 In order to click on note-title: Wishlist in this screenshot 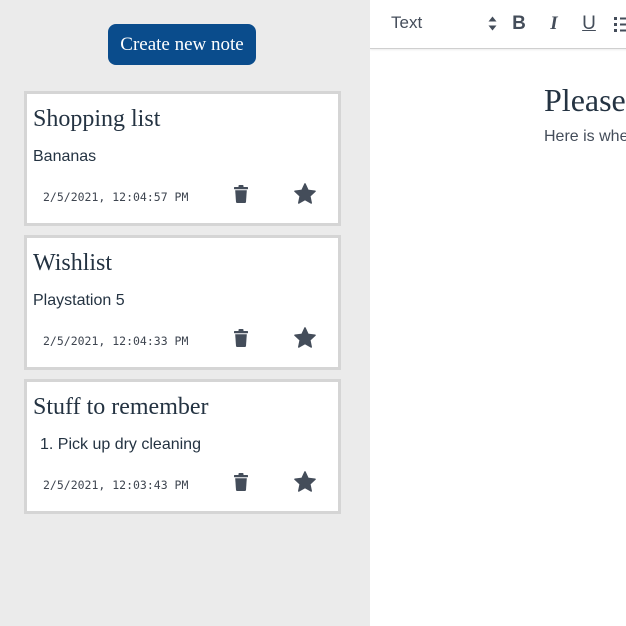, I will do `click(73, 263)`.